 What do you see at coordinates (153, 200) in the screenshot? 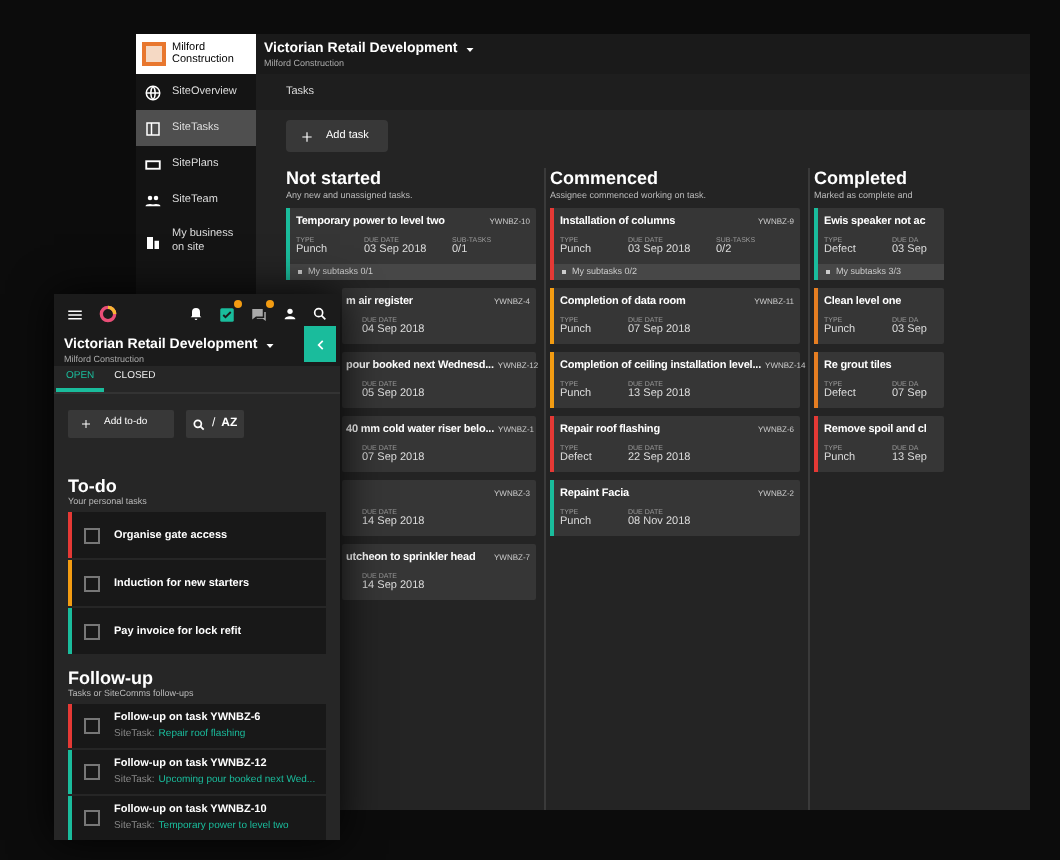
I see `people-icon` at bounding box center [153, 200].